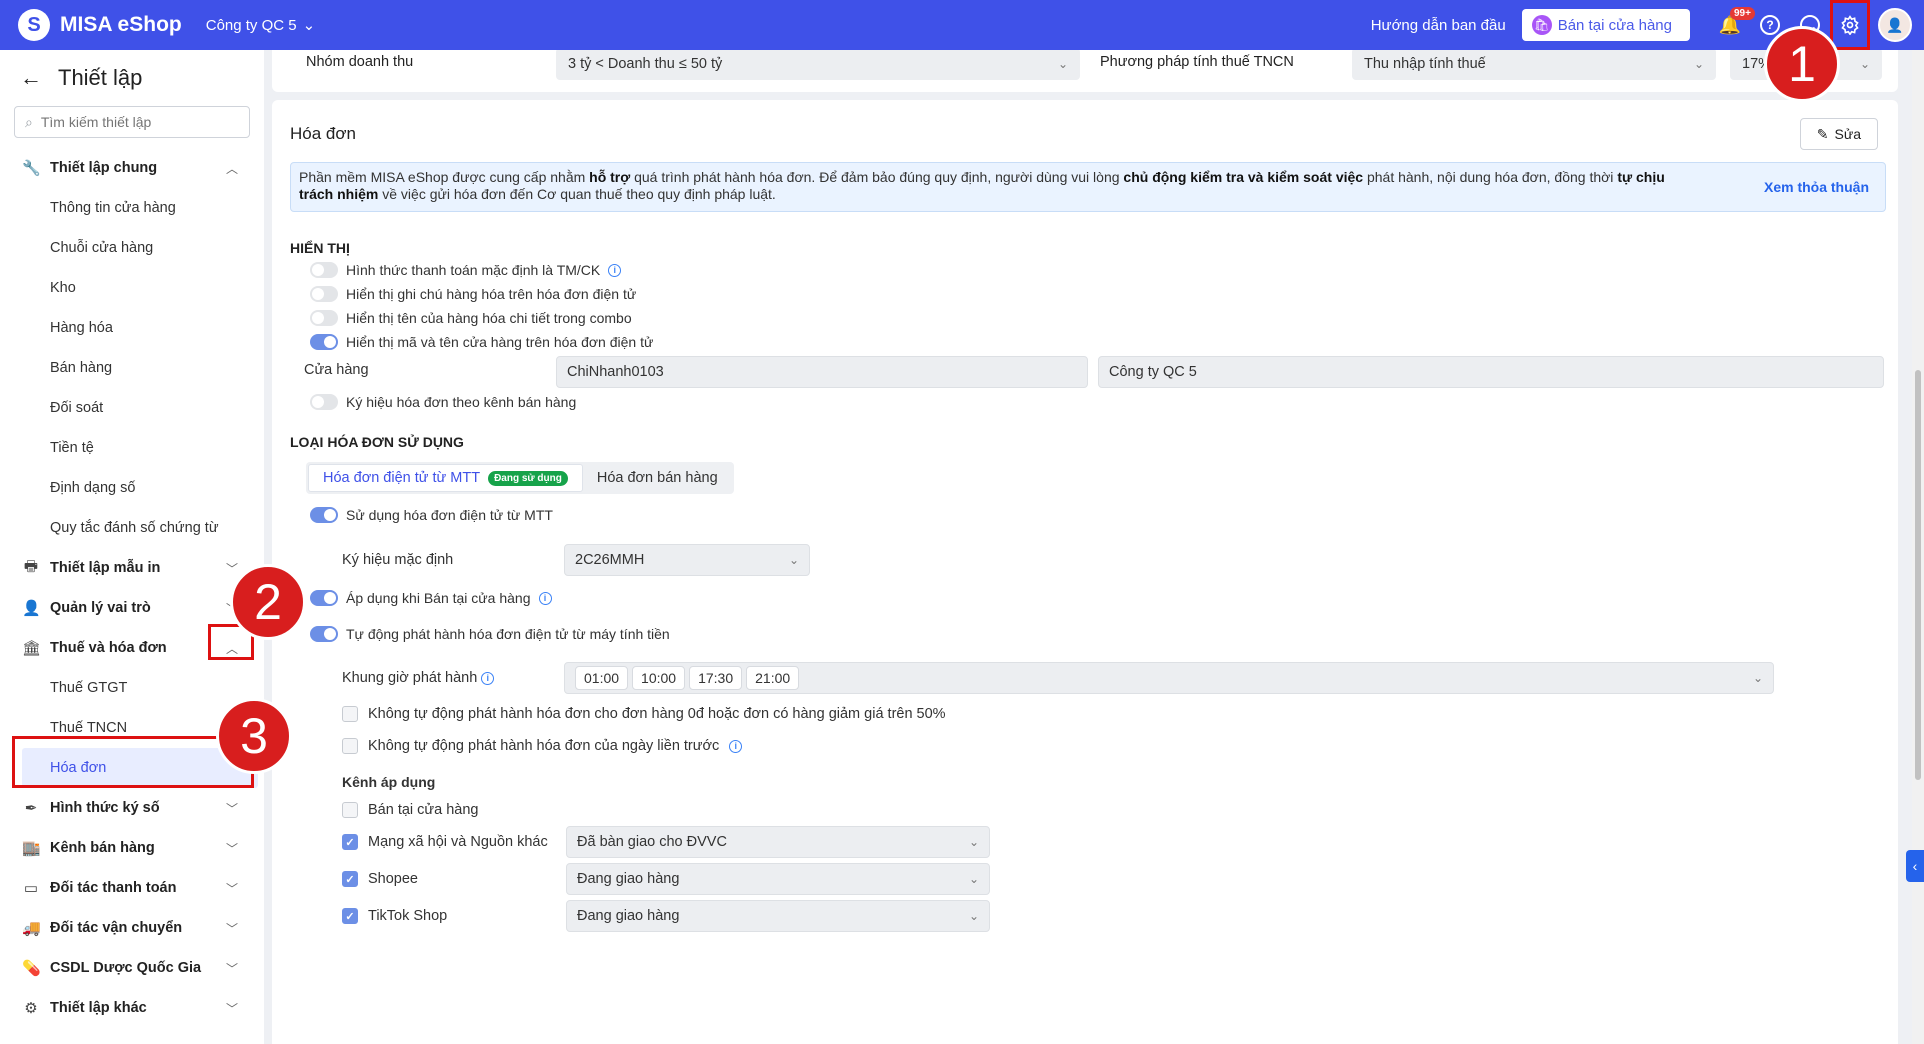 This screenshot has width=1924, height=1044. What do you see at coordinates (132, 888) in the screenshot?
I see `sidebar-group-6: ▭ Đối tác thanh toán ﹀` at bounding box center [132, 888].